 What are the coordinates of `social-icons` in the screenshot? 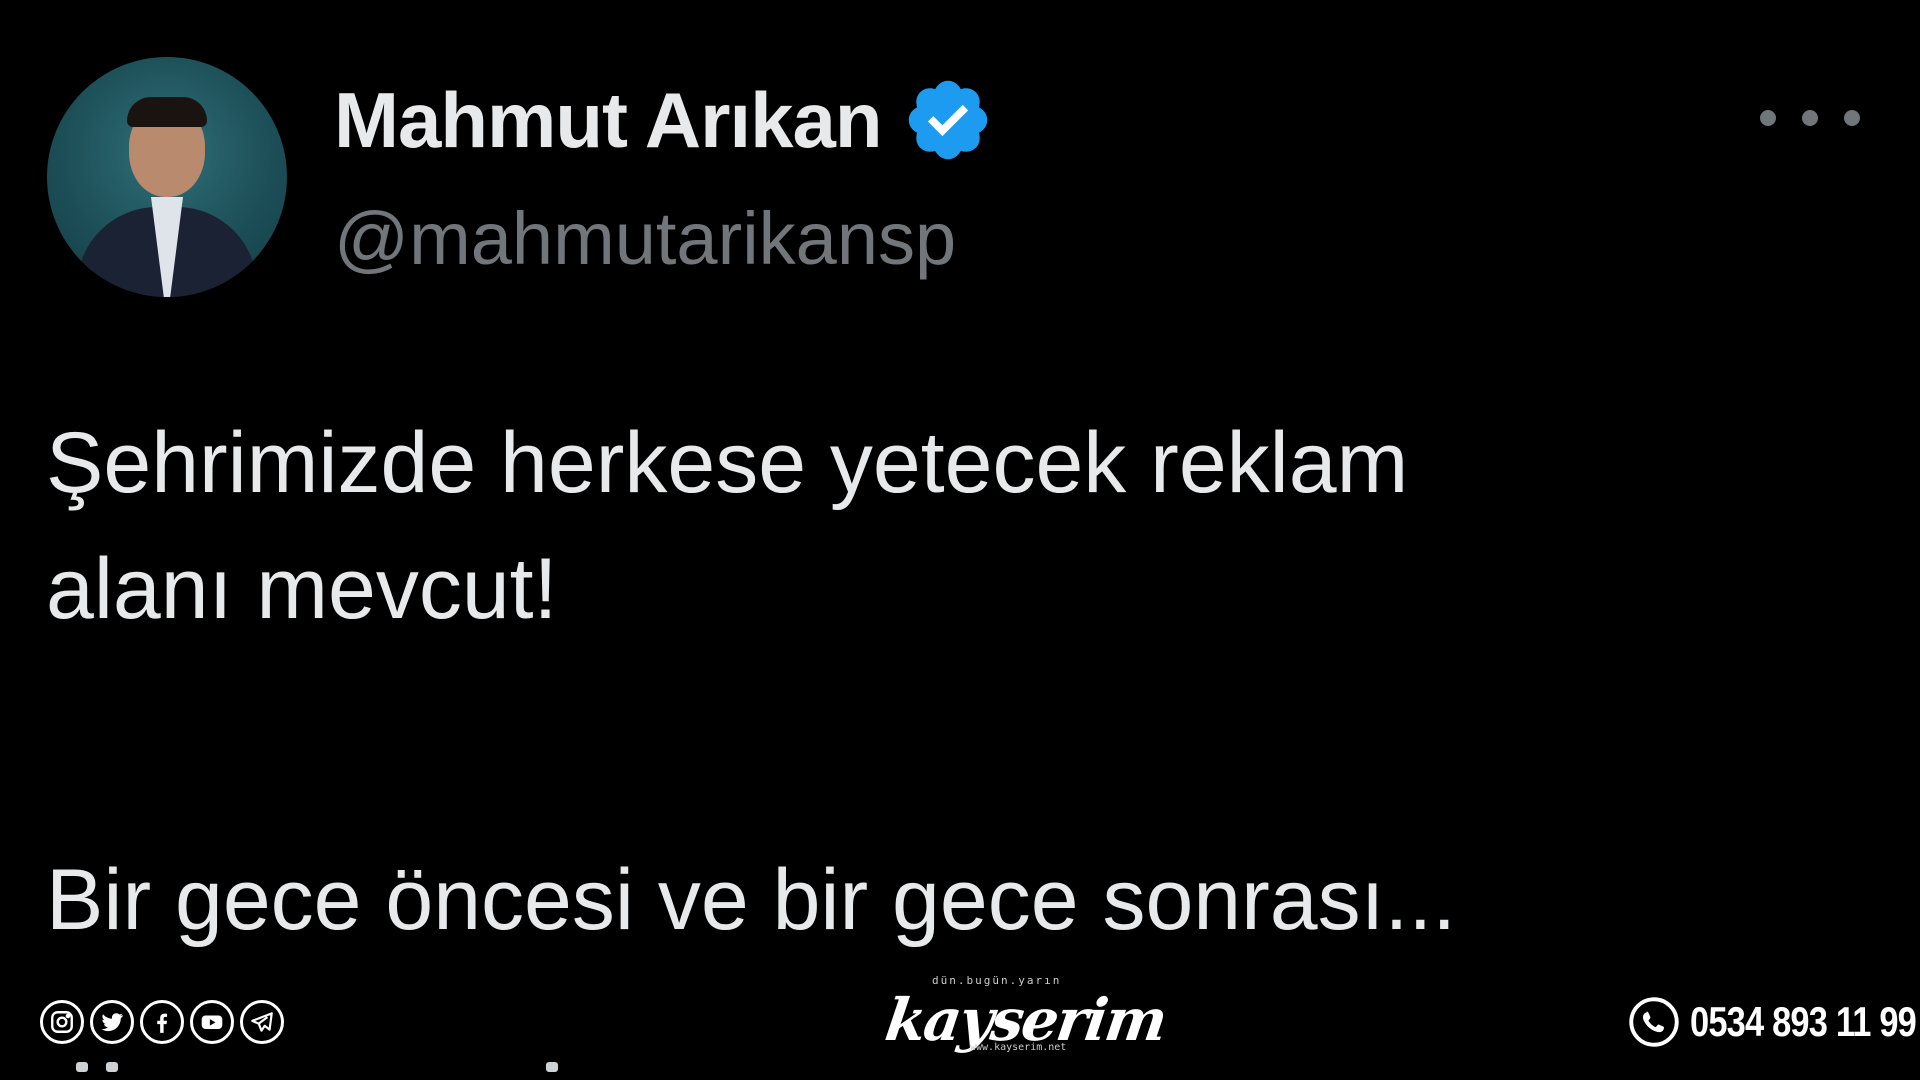 It's located at (162, 1022).